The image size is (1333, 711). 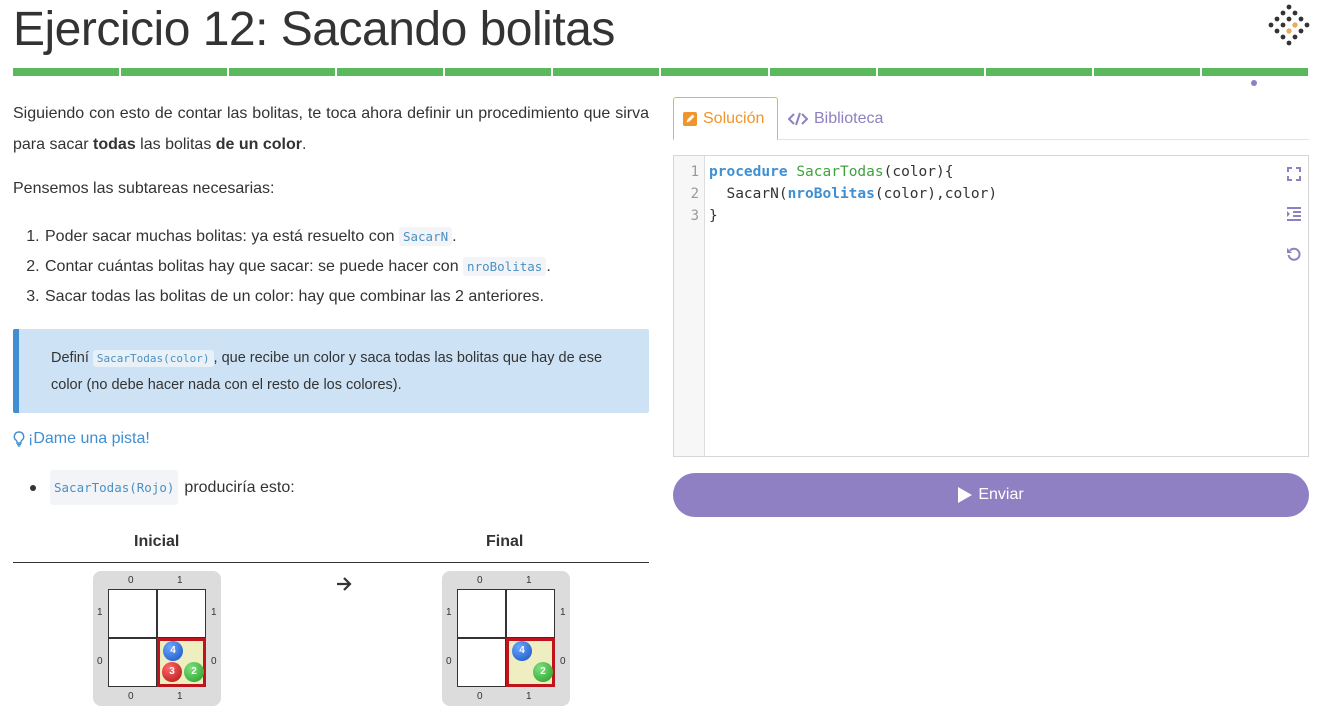 I want to click on initial-board-label: Inicial, so click(x=157, y=541).